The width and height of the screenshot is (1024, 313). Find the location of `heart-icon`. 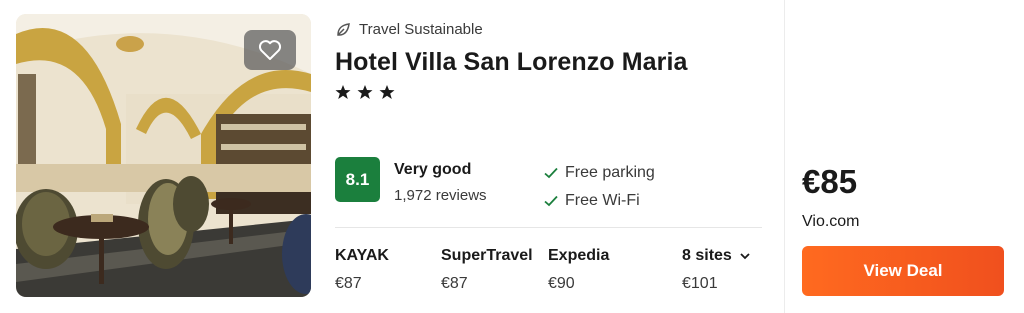

heart-icon is located at coordinates (270, 50).